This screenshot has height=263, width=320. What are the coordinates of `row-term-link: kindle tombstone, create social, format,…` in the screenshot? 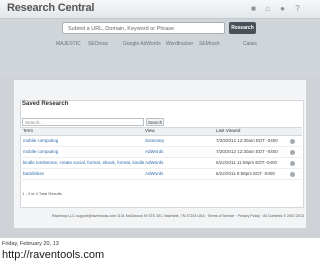 It's located at (83, 163).